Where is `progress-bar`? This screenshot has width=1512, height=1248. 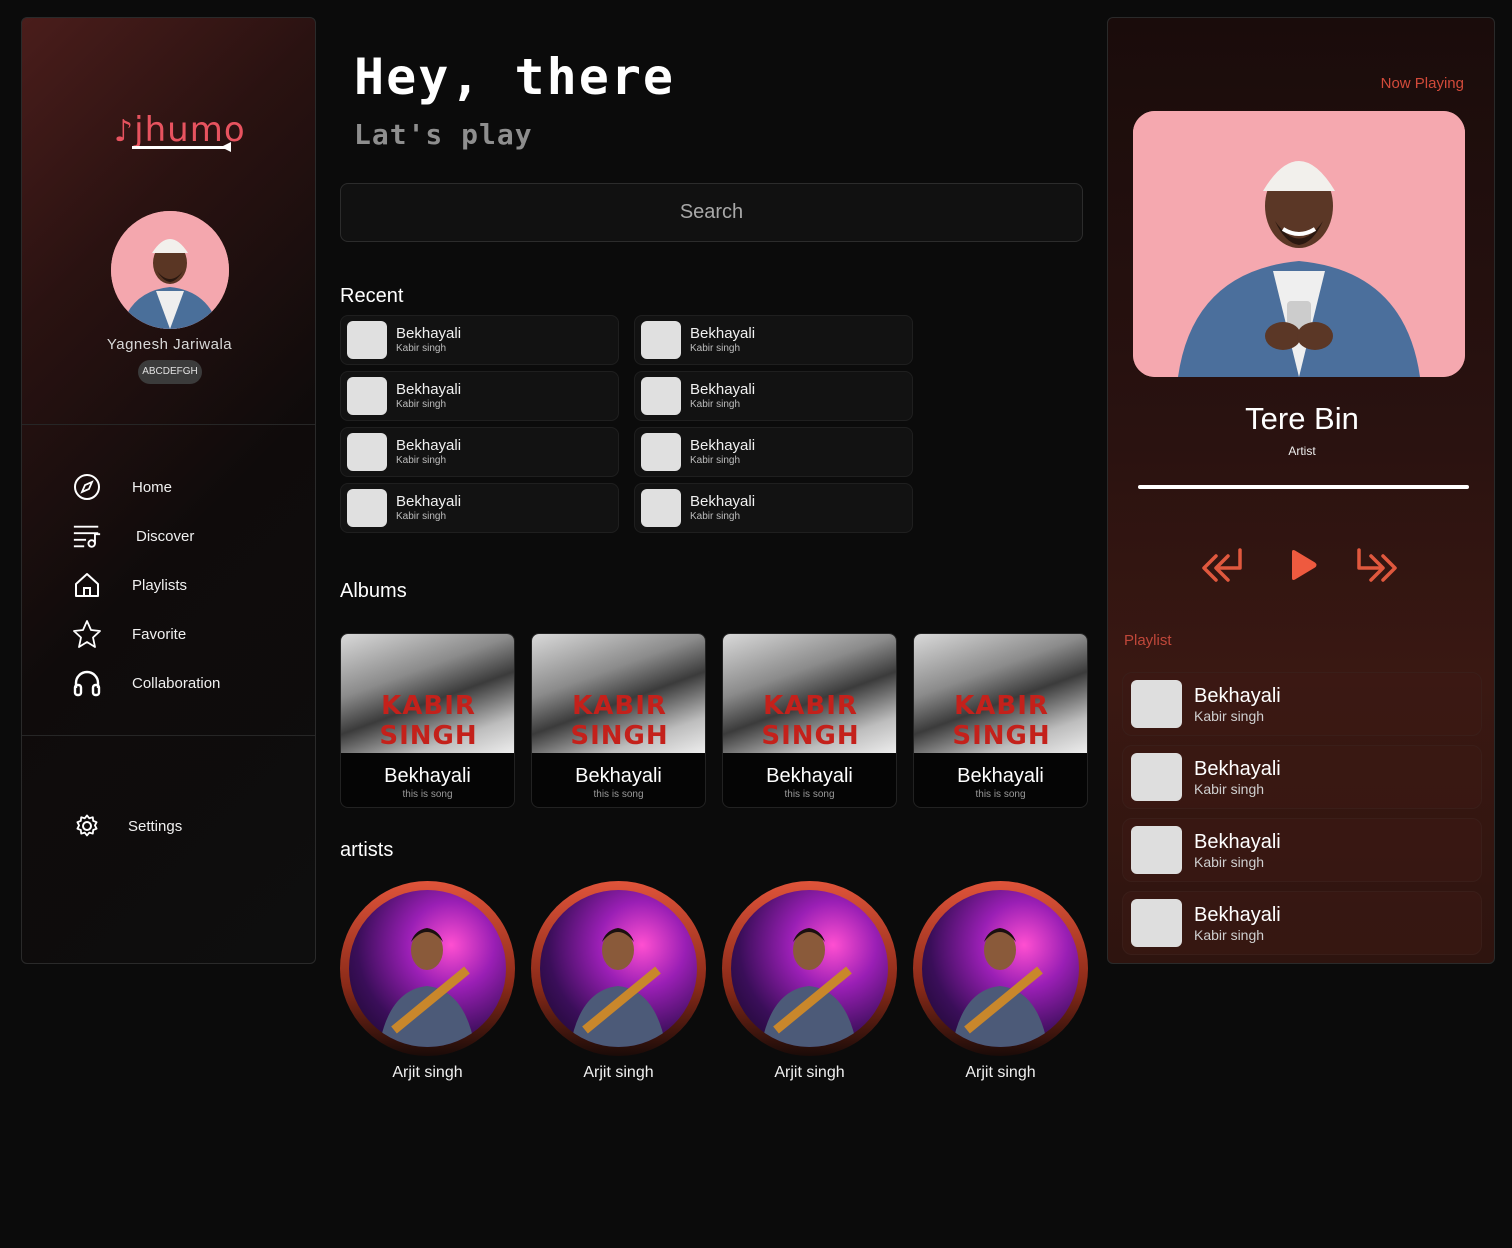 progress-bar is located at coordinates (1303, 487).